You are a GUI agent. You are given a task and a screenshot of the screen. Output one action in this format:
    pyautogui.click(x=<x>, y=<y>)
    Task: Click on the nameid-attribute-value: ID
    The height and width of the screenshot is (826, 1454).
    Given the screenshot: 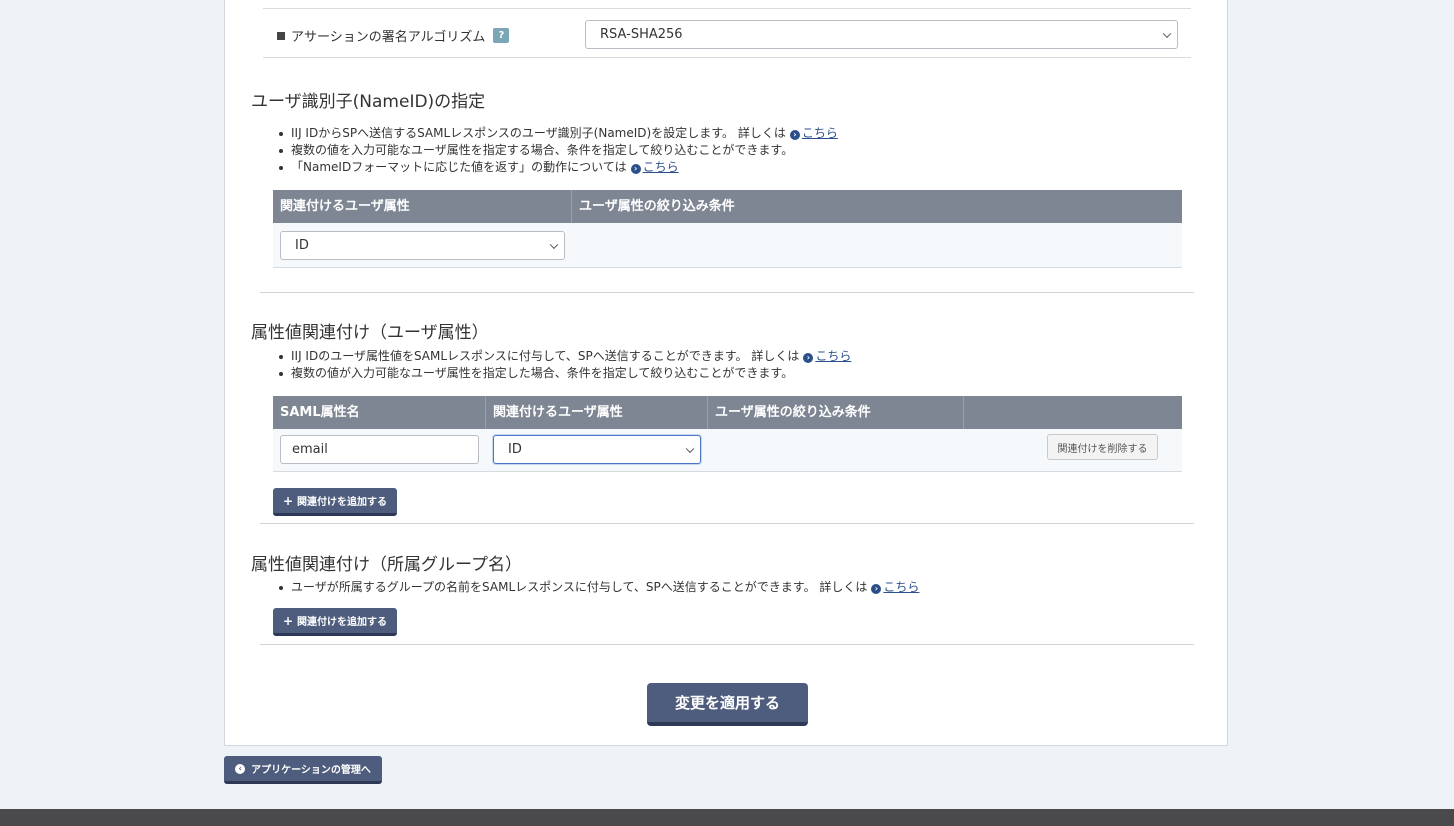 What is the action you would take?
    pyautogui.click(x=302, y=245)
    